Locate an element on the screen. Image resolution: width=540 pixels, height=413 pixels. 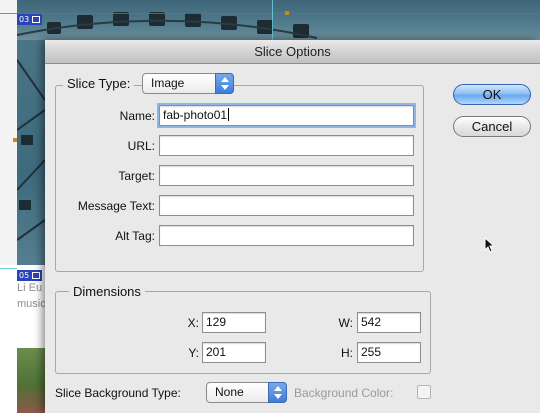
background-type-select: None is located at coordinates (246, 392).